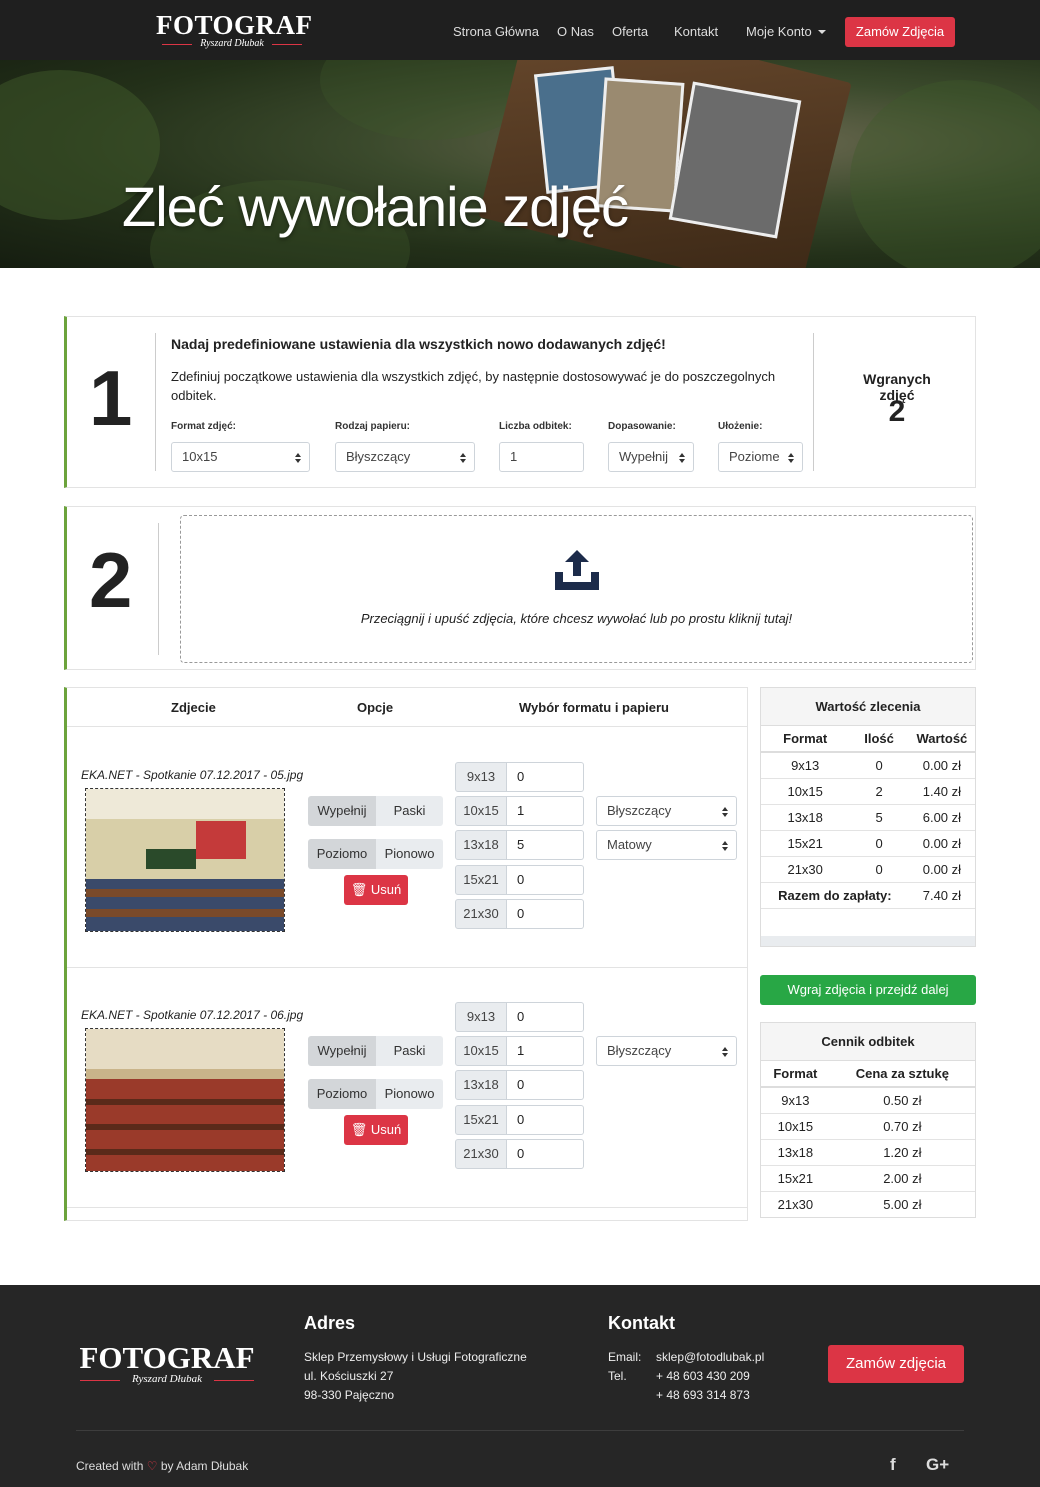  Describe the element at coordinates (577, 570) in the screenshot. I see `upload-icon` at that location.